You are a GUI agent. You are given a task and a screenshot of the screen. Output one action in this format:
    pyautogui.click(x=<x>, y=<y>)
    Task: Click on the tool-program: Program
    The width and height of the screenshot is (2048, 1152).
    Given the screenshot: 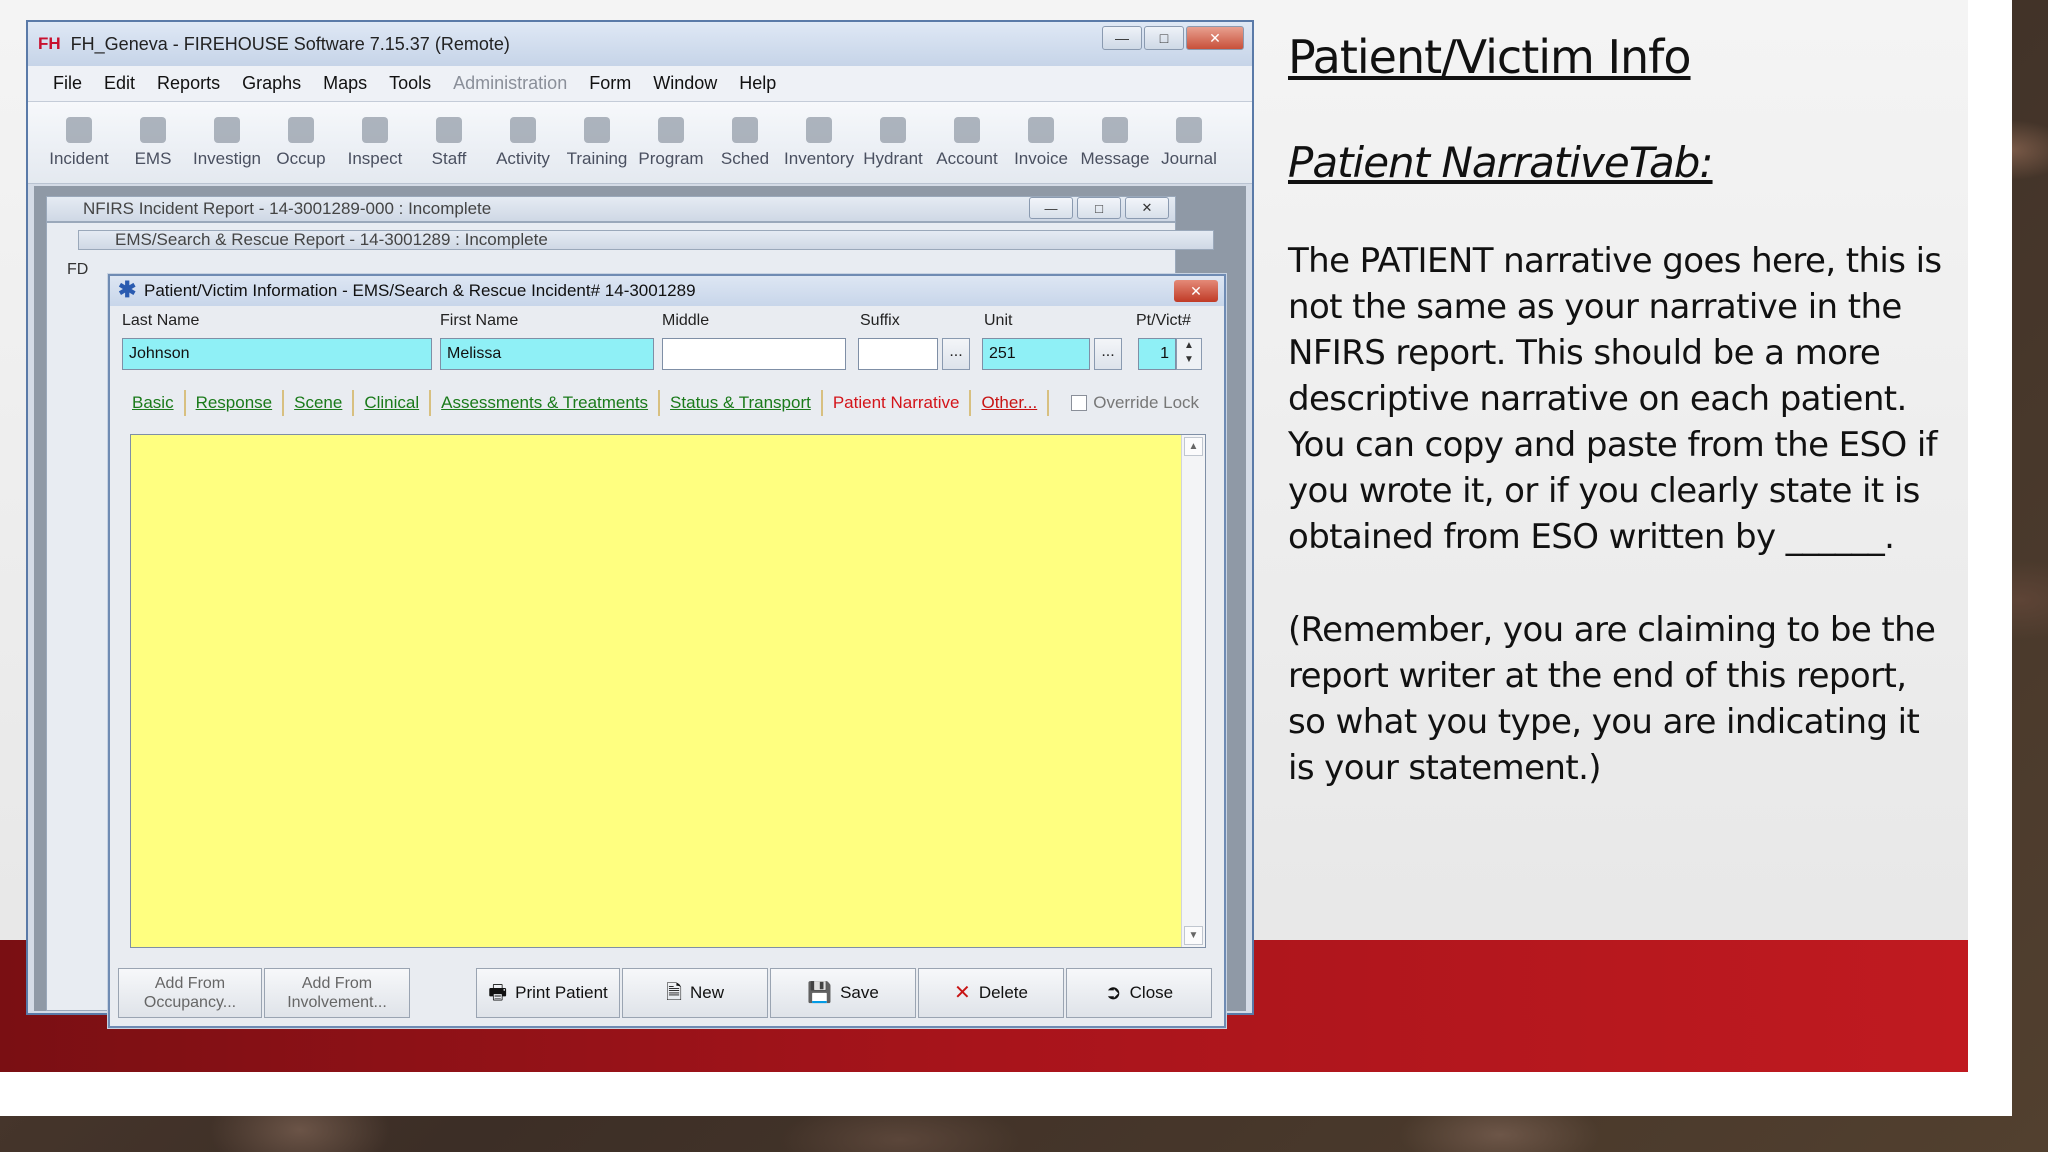 What is the action you would take?
    pyautogui.click(x=671, y=142)
    